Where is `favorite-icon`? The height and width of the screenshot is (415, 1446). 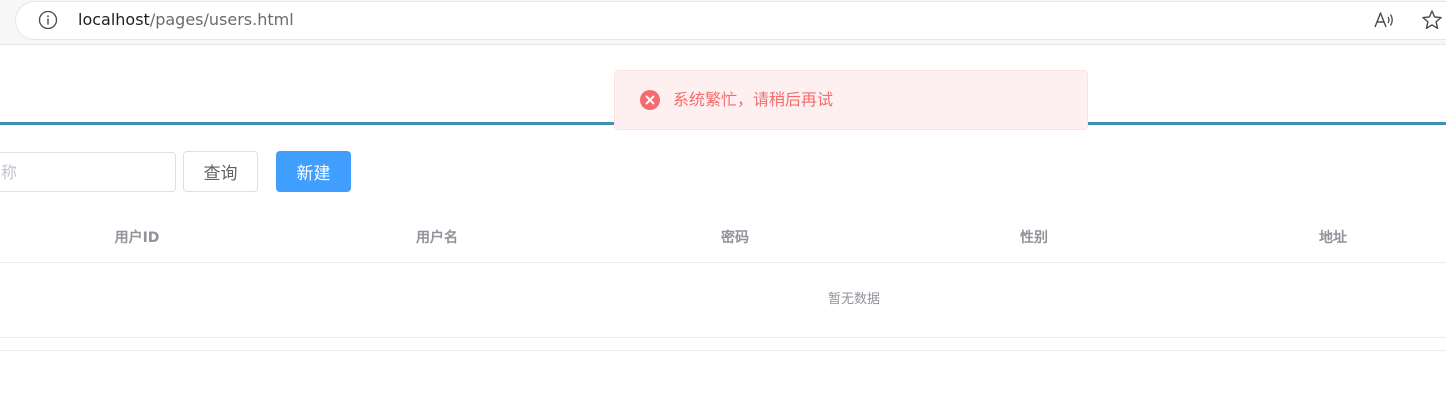 favorite-icon is located at coordinates (1432, 20).